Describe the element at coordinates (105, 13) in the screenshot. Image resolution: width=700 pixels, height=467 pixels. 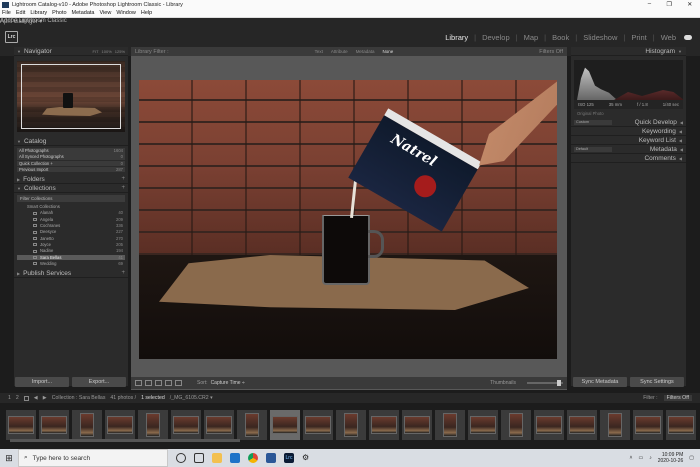
I see `menu-view: View` at that location.